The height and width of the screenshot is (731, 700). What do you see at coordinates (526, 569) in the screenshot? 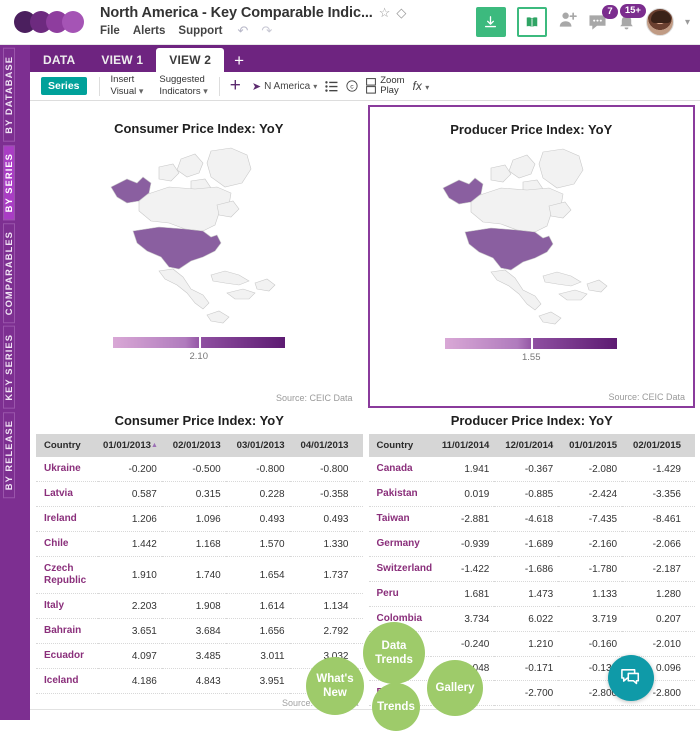
I see `cell-value: -1.686` at bounding box center [526, 569].